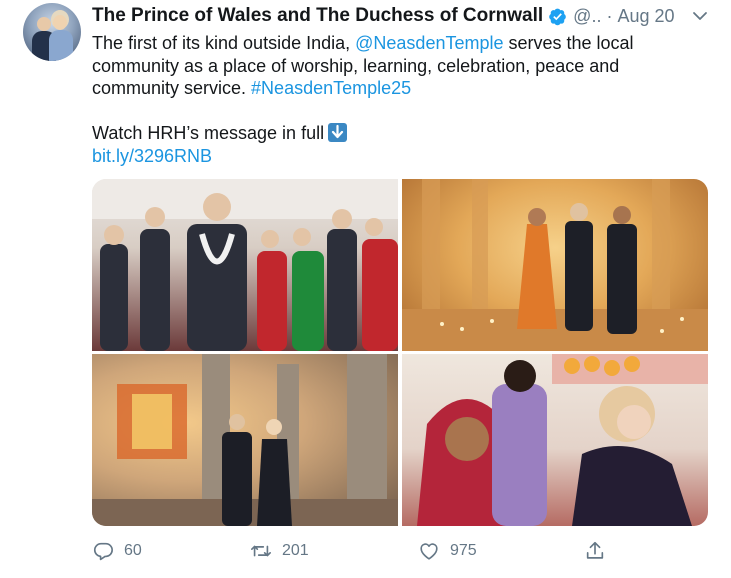  Describe the element at coordinates (357, 551) in the screenshot. I see `tweet-actions: 60 201 975` at that location.